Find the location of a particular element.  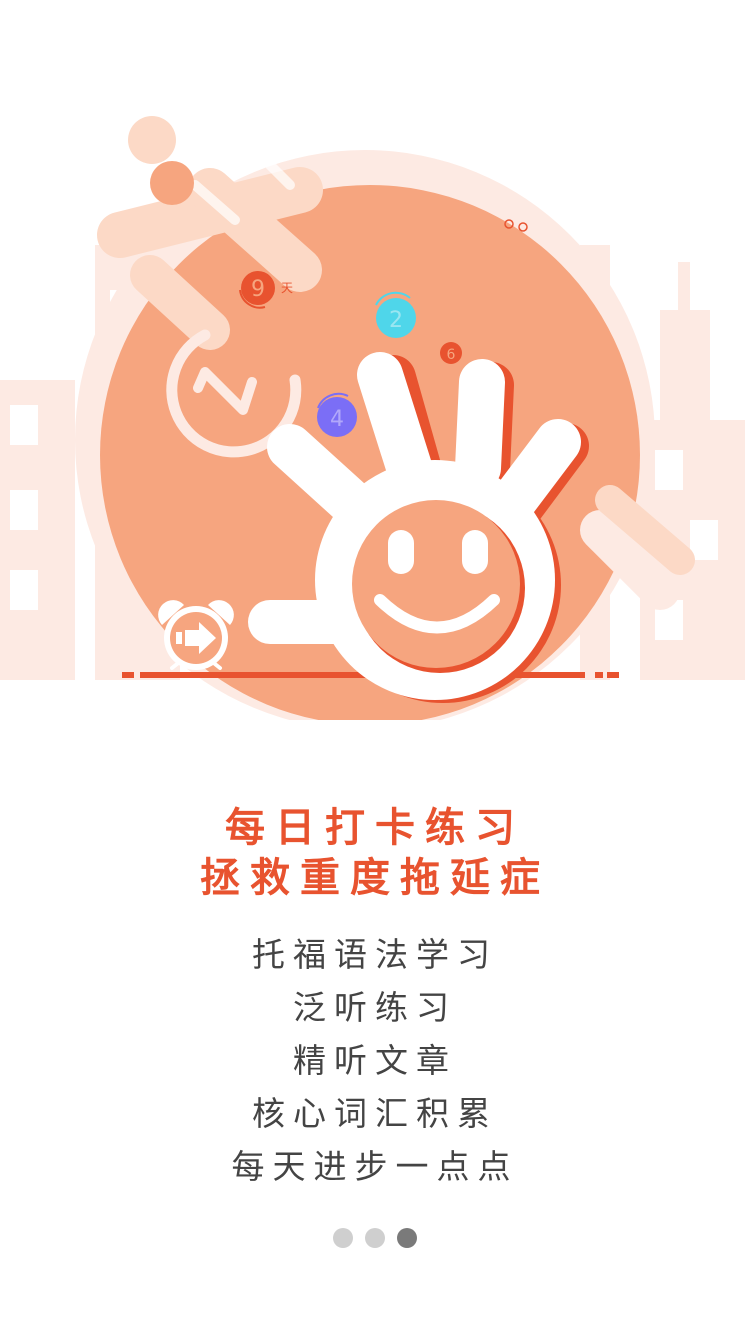

decor-bubble-medium is located at coordinates (172, 183).